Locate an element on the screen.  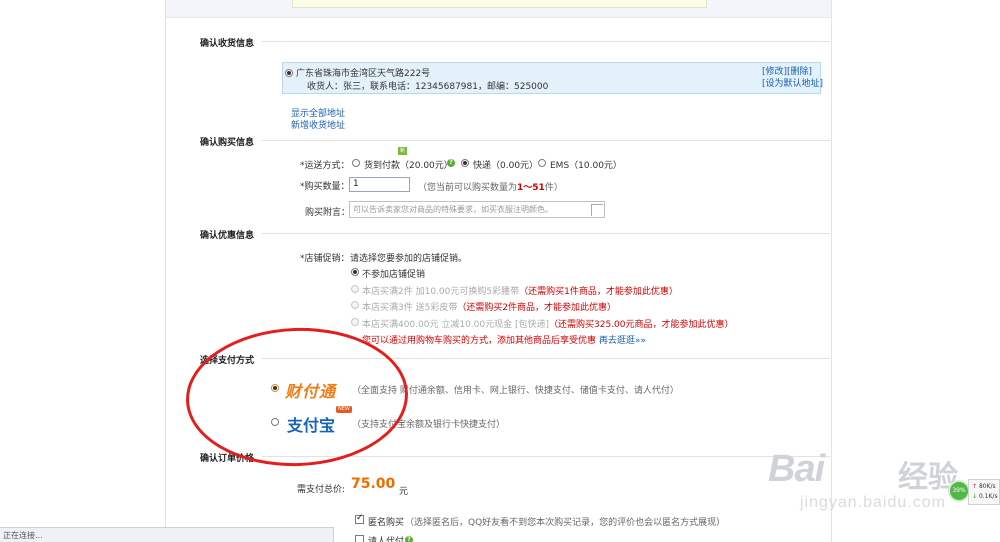
browse-more-link: 再去逛逛»» is located at coordinates (622, 341).